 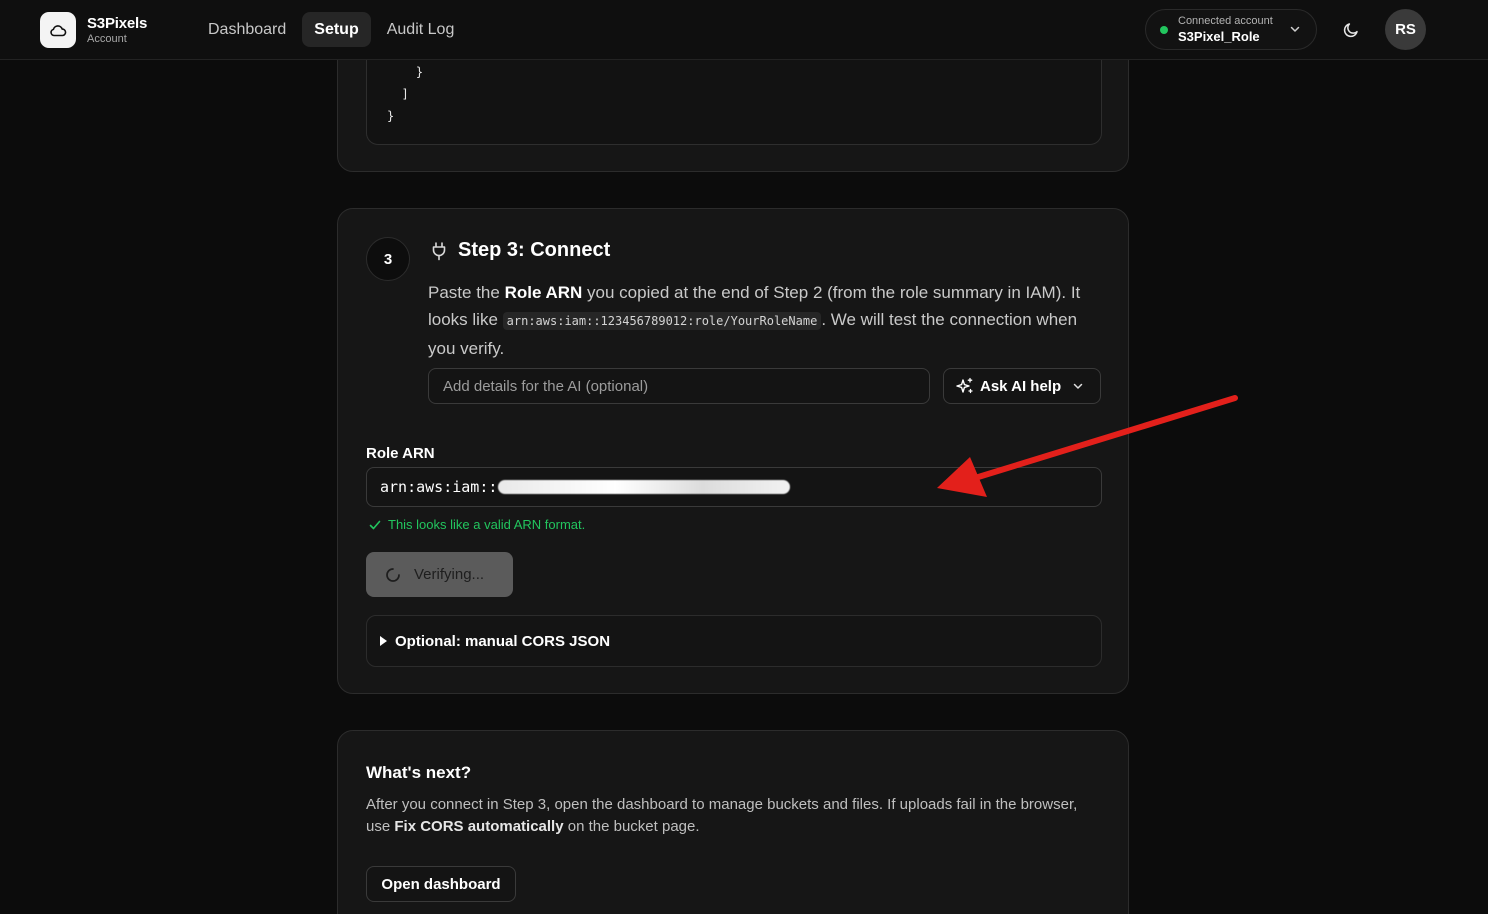 What do you see at coordinates (466, 292) in the screenshot?
I see `desc-text: Paste the` at bounding box center [466, 292].